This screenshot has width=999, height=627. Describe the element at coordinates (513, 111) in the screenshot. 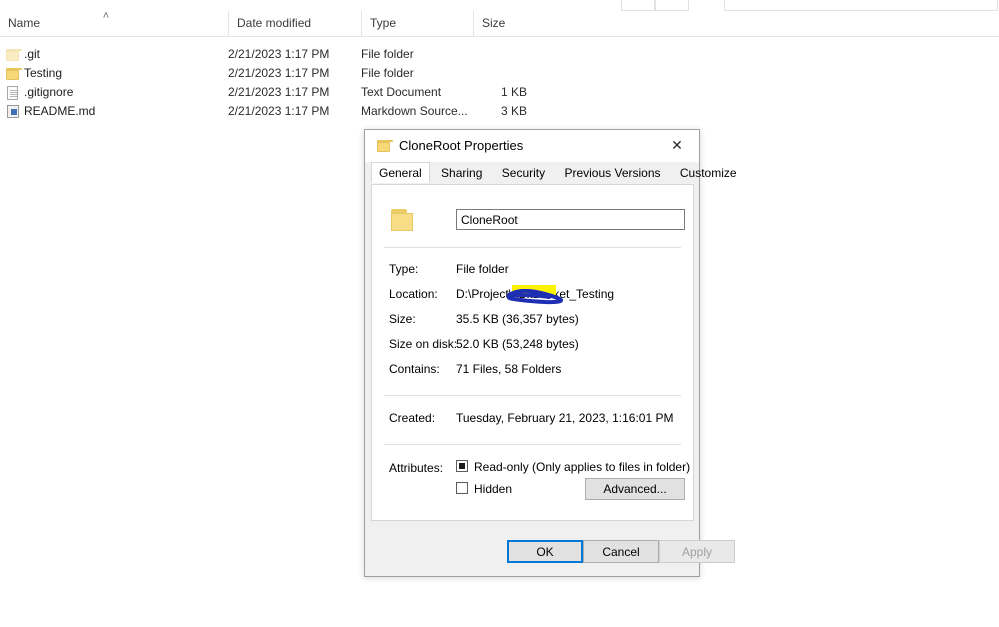

I see `file-size: 3 KB` at that location.